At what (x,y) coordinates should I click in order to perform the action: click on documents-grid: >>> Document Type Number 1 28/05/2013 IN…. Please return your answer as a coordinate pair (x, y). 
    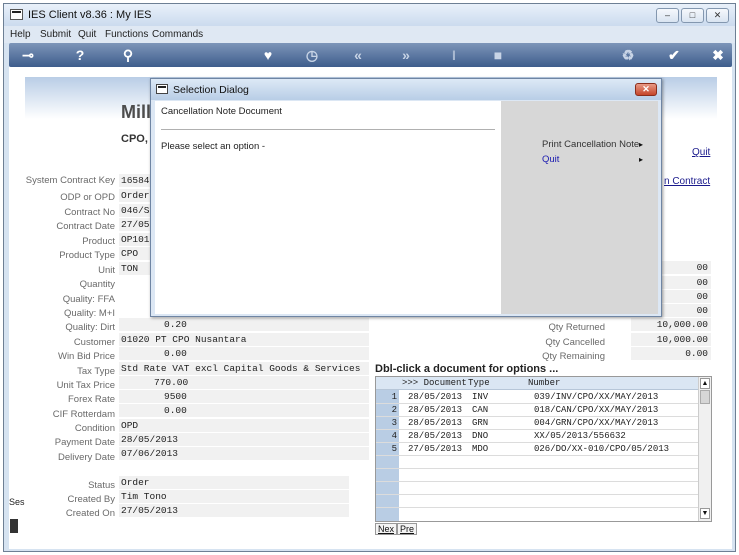
    Looking at the image, I should click on (543, 449).